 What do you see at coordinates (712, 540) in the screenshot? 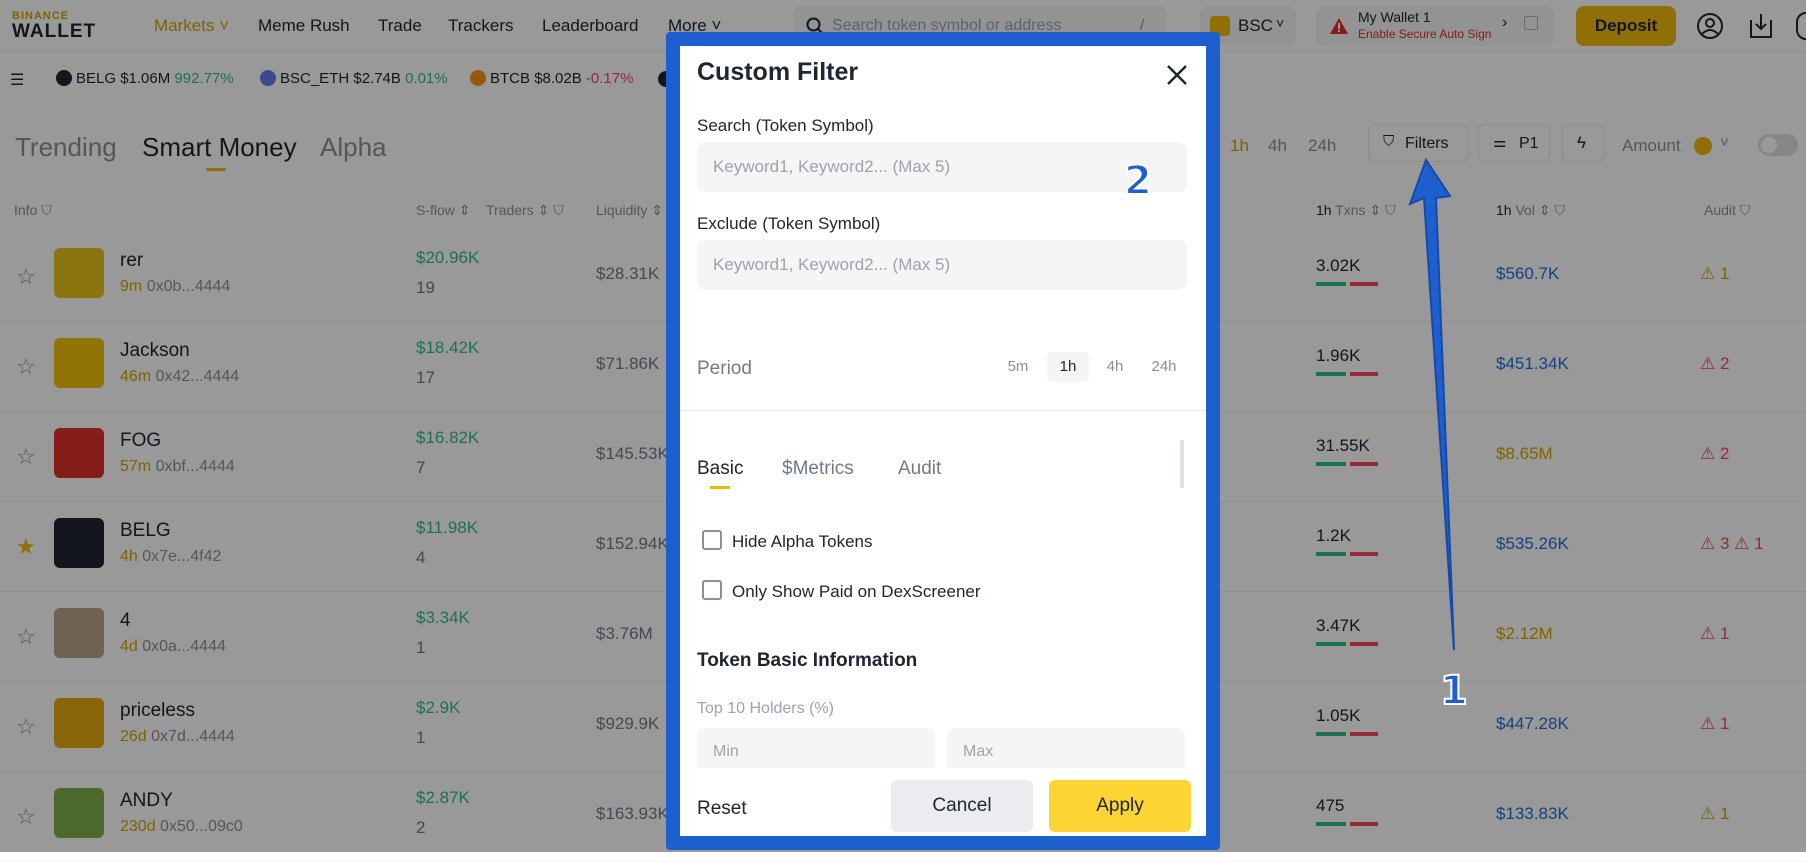
I see `hide-alpha-checkbox` at bounding box center [712, 540].